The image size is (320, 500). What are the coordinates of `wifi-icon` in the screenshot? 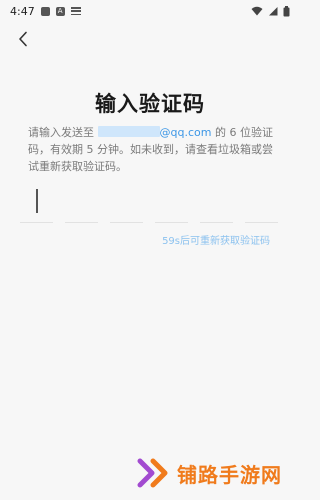 It's located at (257, 11).